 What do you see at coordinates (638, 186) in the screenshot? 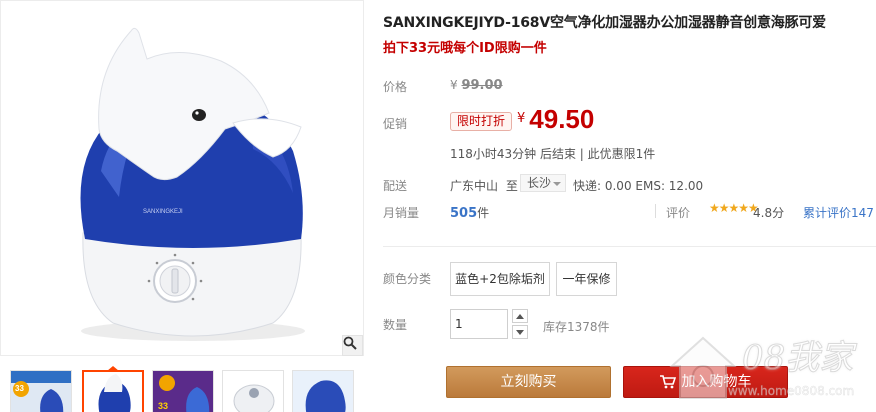
I see `shipping-fee: 快递: 0.00 EMS: 12.00` at bounding box center [638, 186].